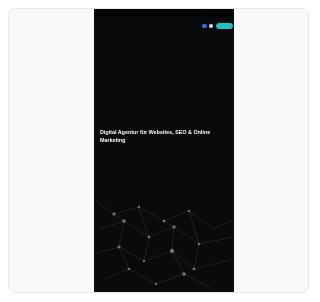  I want to click on language-flag-icon, so click(204, 26).